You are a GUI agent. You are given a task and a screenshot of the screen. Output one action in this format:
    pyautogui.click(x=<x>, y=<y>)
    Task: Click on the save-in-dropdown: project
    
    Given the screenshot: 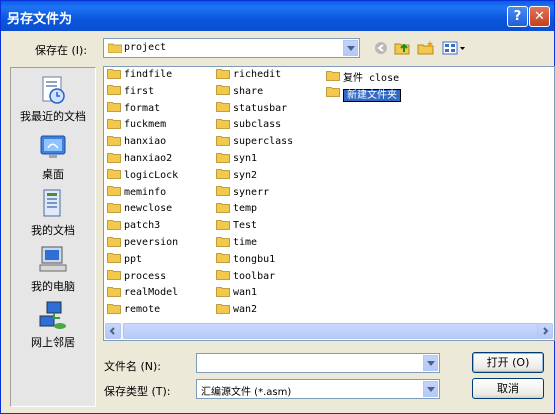 What is the action you would take?
    pyautogui.click(x=231, y=48)
    